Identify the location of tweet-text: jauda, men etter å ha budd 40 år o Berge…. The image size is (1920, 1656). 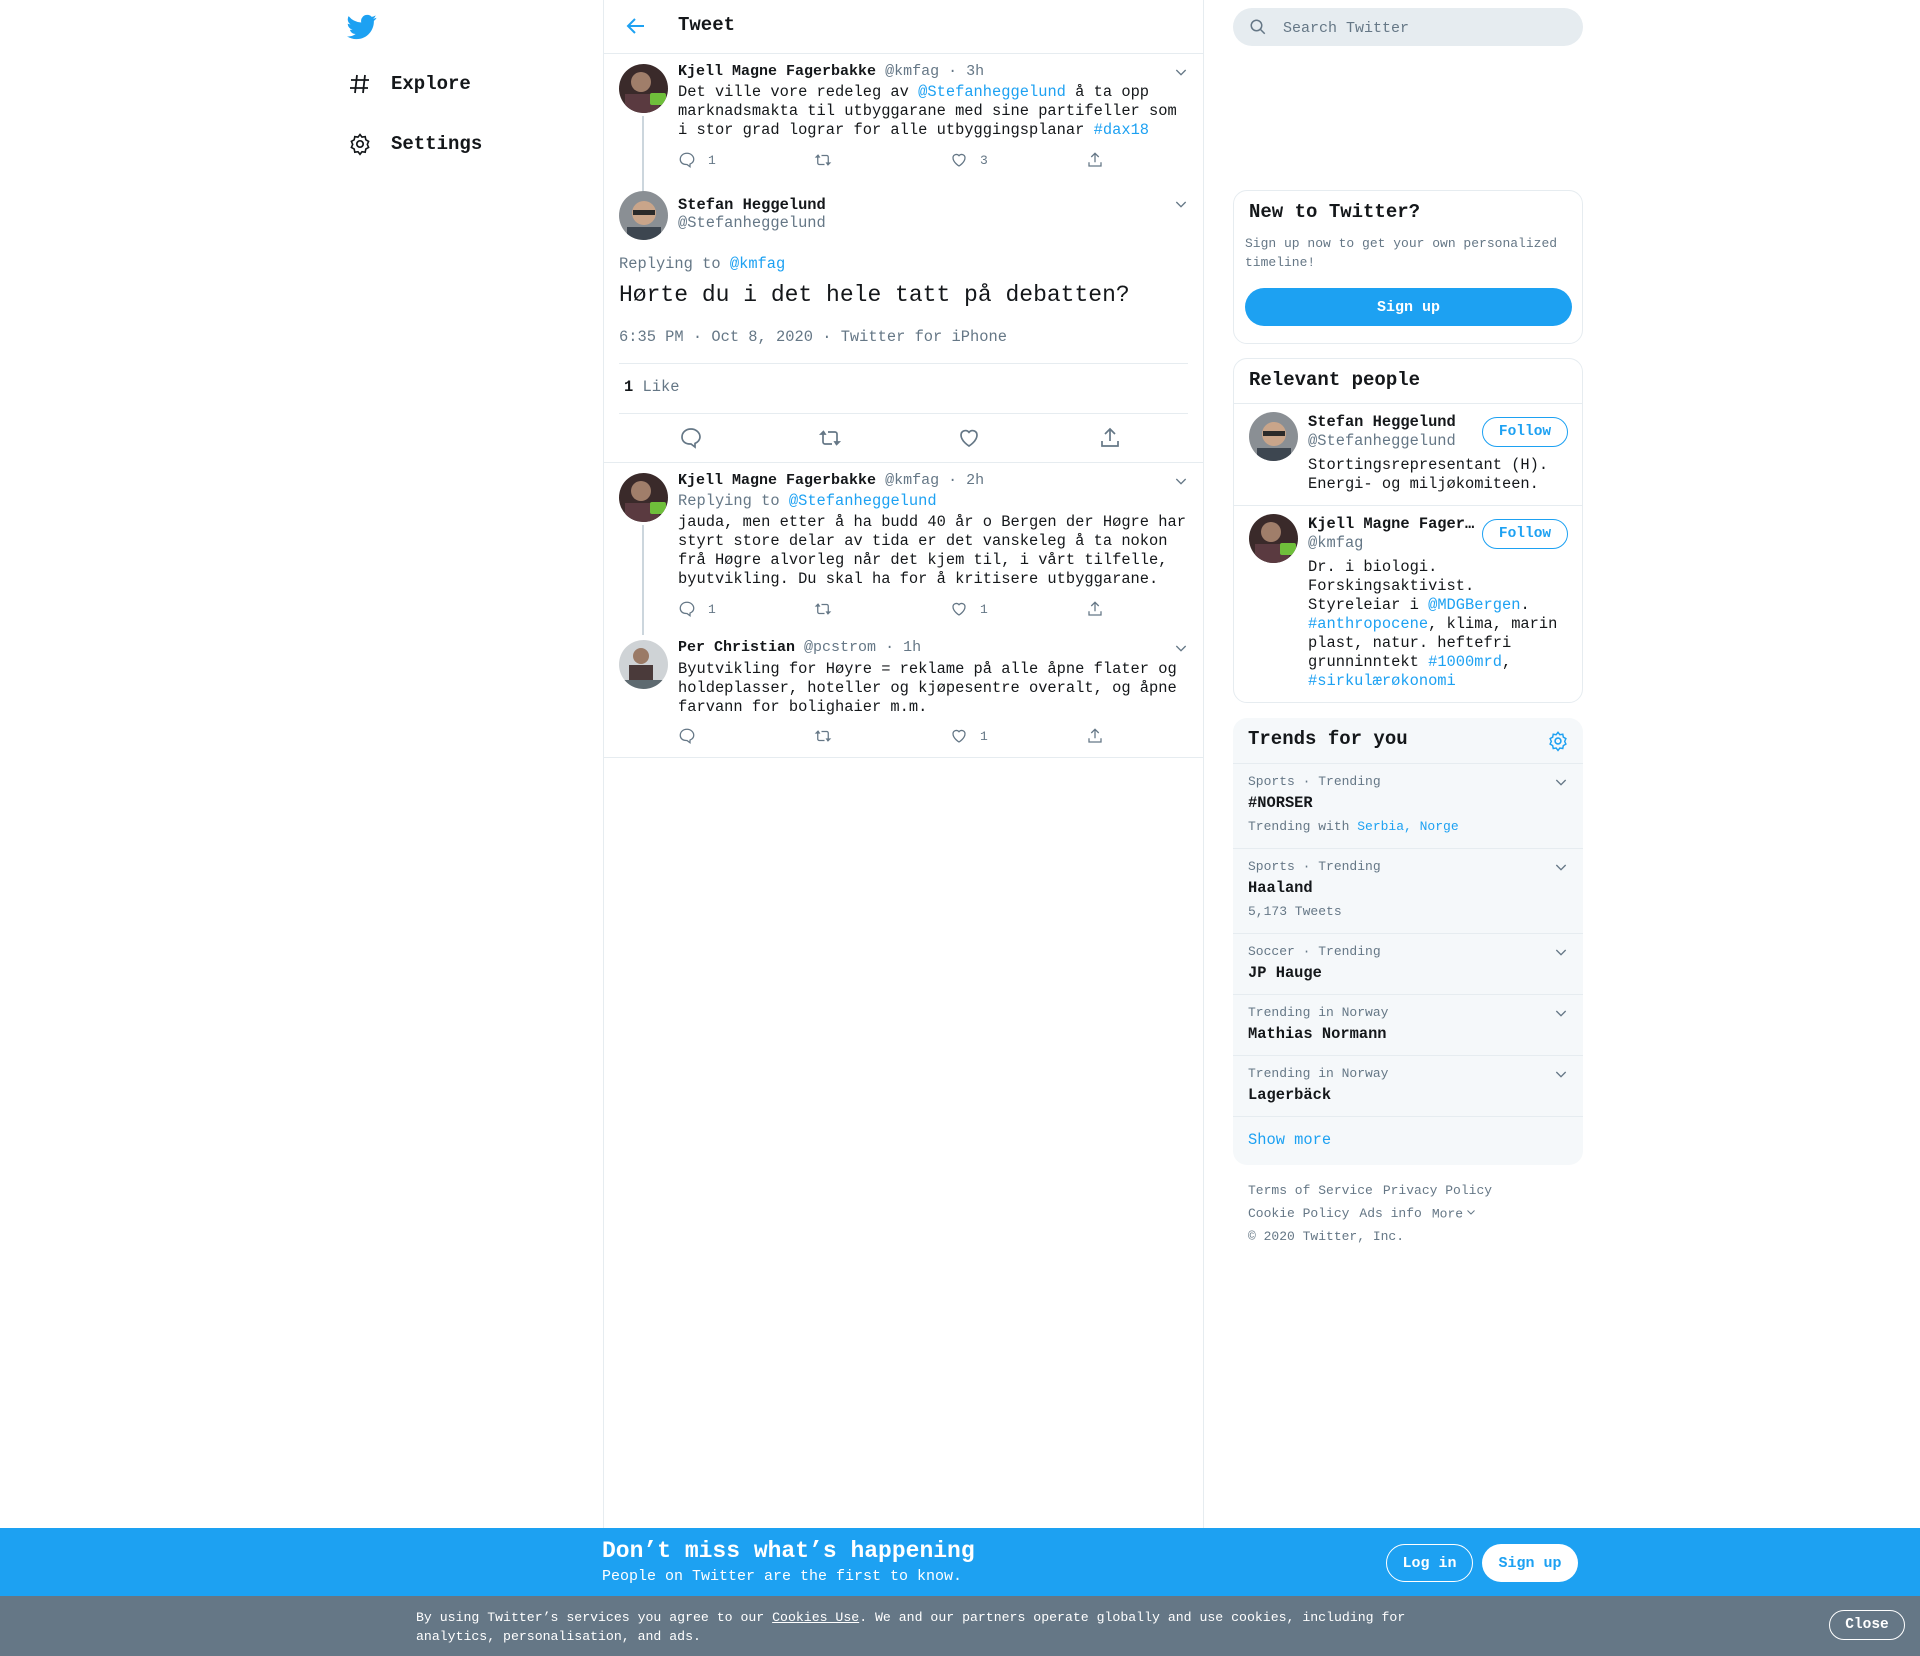
(932, 550).